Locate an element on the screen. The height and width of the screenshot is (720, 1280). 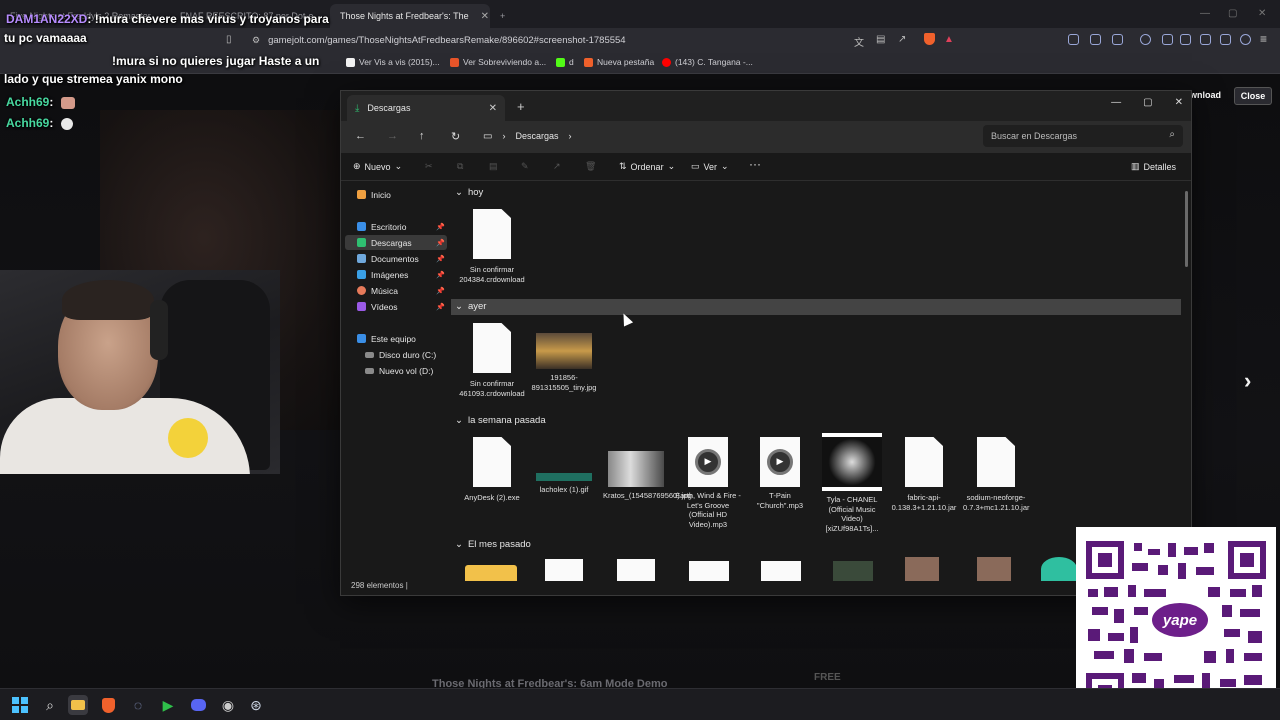
cut-icon: ✂ is located at coordinates (429, 166).